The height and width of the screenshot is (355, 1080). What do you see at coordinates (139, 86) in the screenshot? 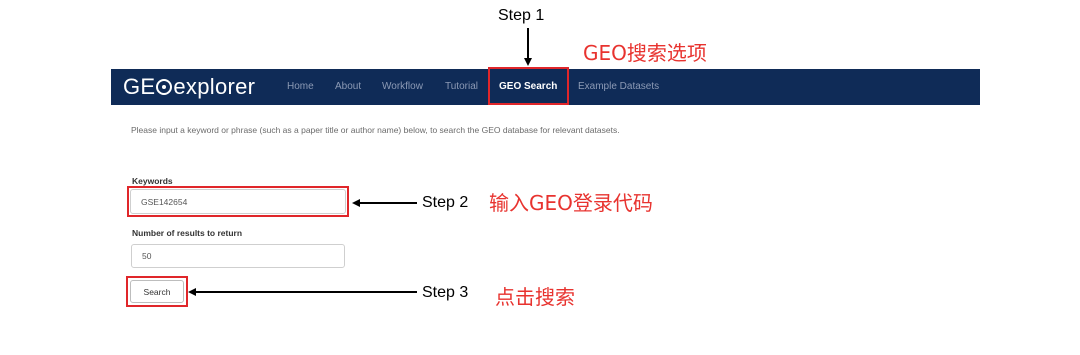
I see `brand-prefix: GE` at bounding box center [139, 86].